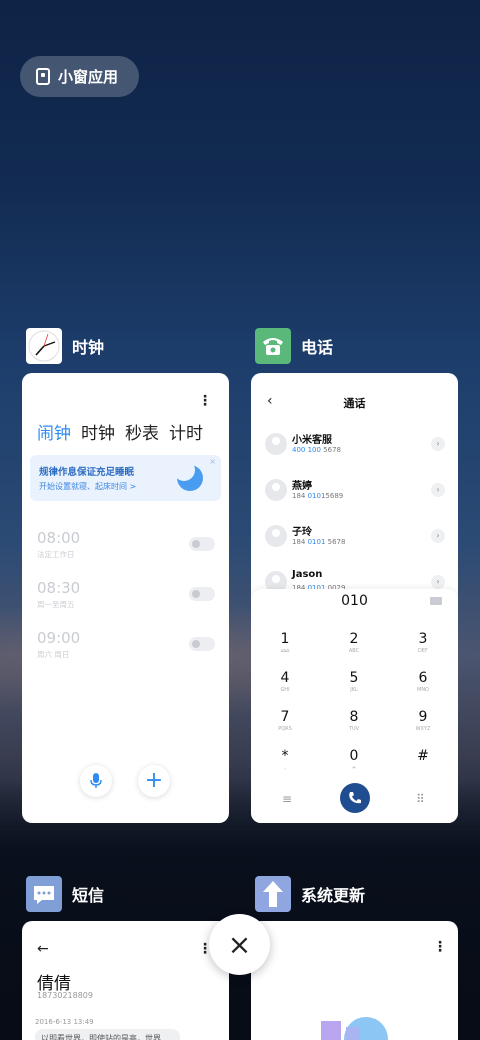 The width and height of the screenshot is (480, 1040). Describe the element at coordinates (127, 549) in the screenshot. I see `alarm-item: 08:00 法定工作日` at that location.